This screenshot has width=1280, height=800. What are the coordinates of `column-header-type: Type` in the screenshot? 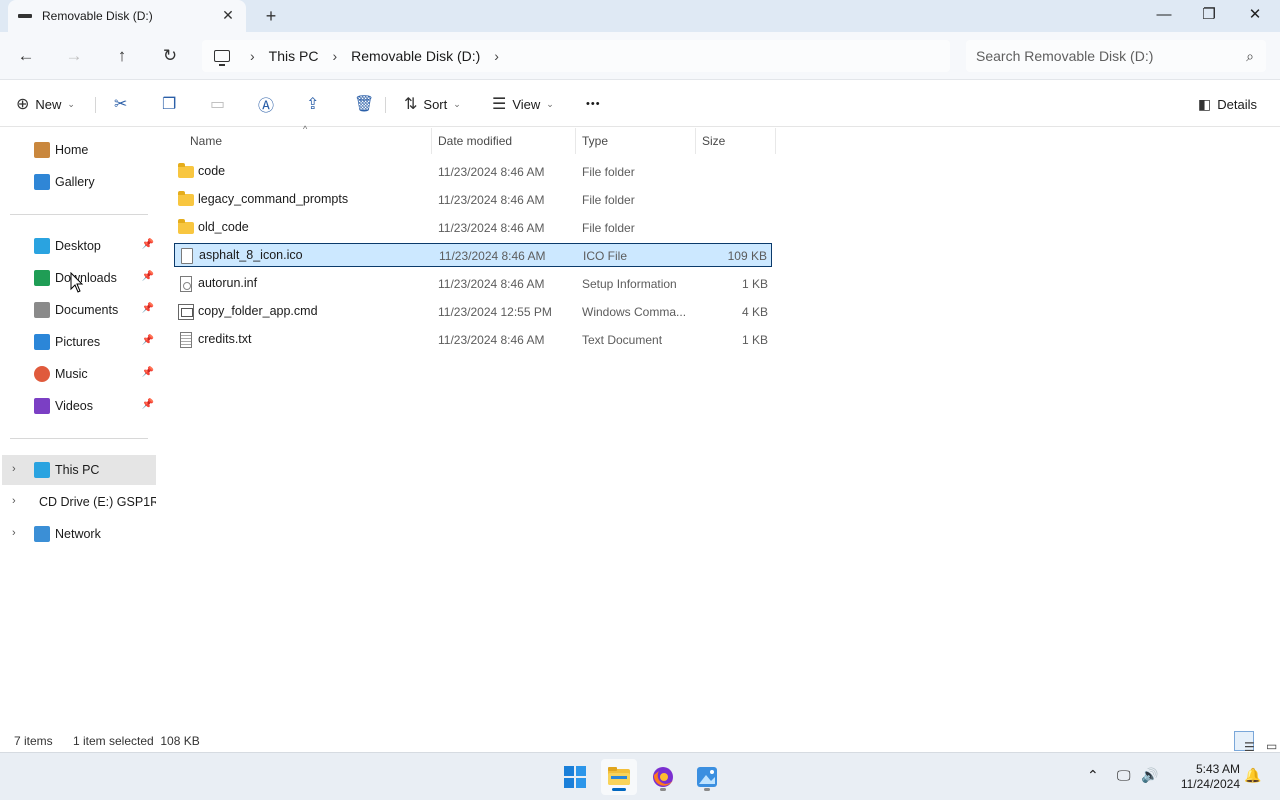 It's located at (636, 141).